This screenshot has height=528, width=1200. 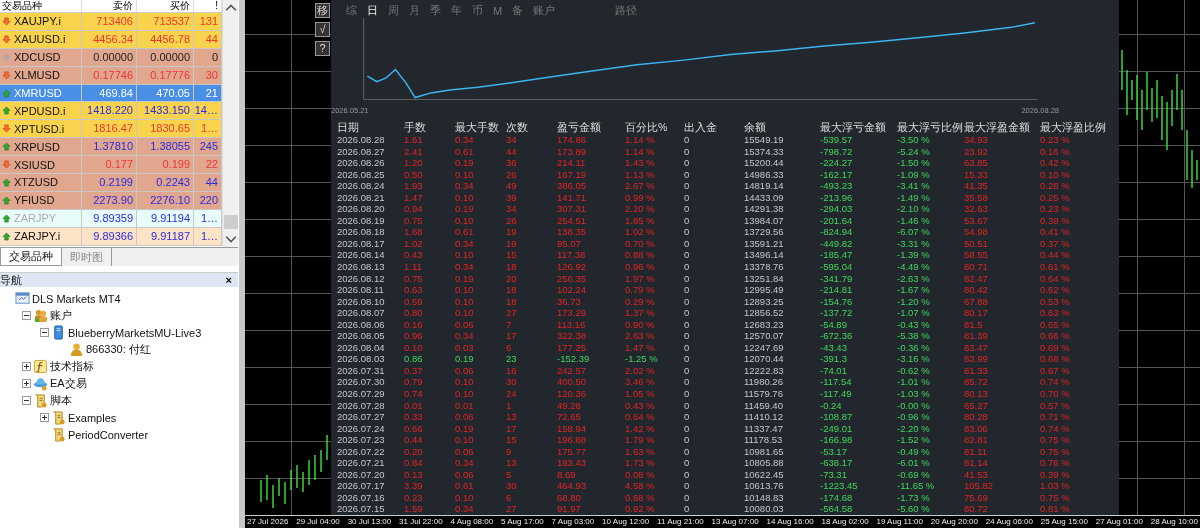 I want to click on period-tab: 账户, so click(x=544, y=10).